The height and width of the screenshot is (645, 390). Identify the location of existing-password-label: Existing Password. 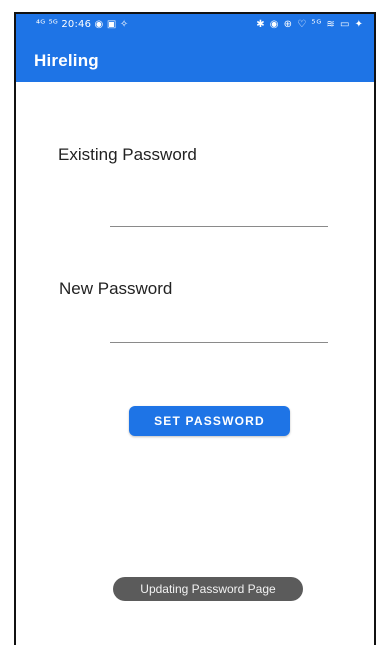
(127, 154).